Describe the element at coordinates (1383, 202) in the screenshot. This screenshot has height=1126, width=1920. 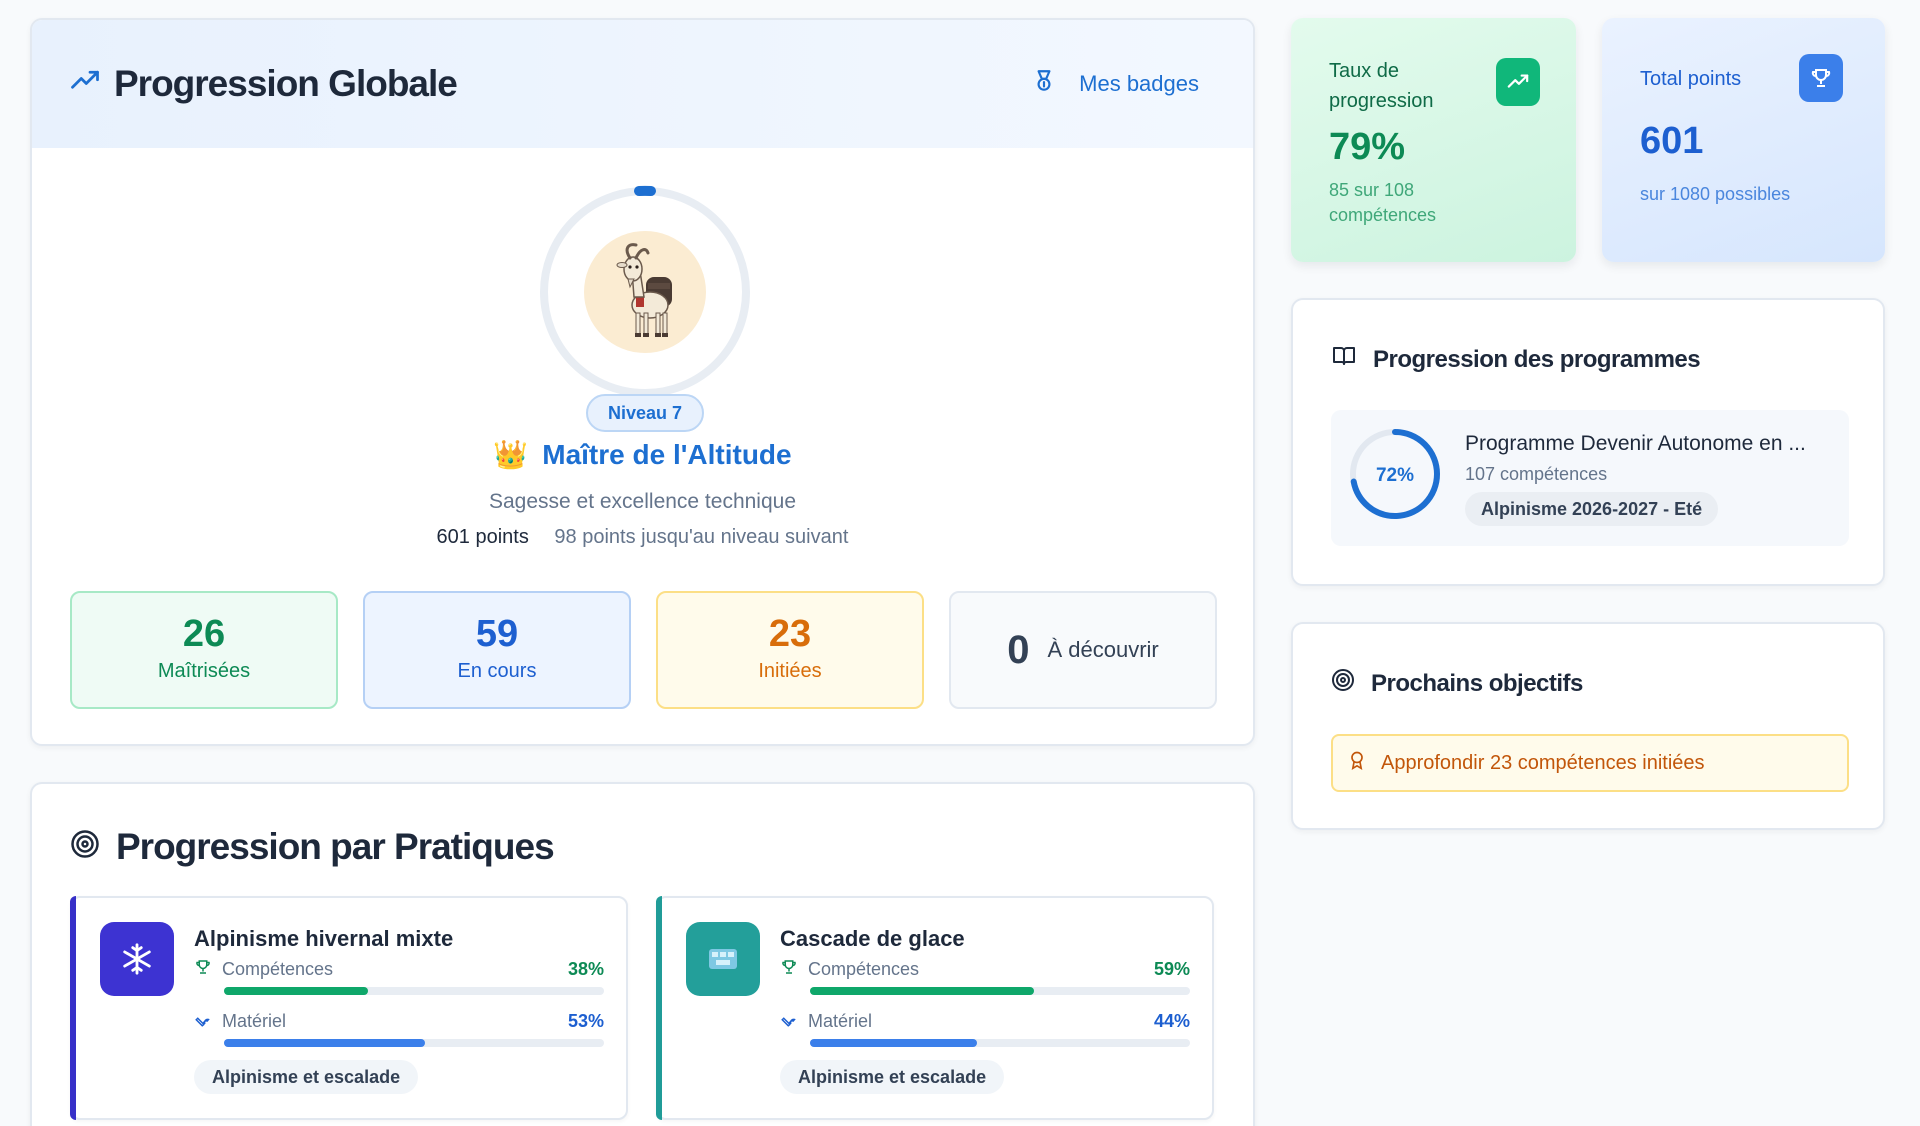
I see `progress-rate-detail: 85 sur 108 compétences` at that location.